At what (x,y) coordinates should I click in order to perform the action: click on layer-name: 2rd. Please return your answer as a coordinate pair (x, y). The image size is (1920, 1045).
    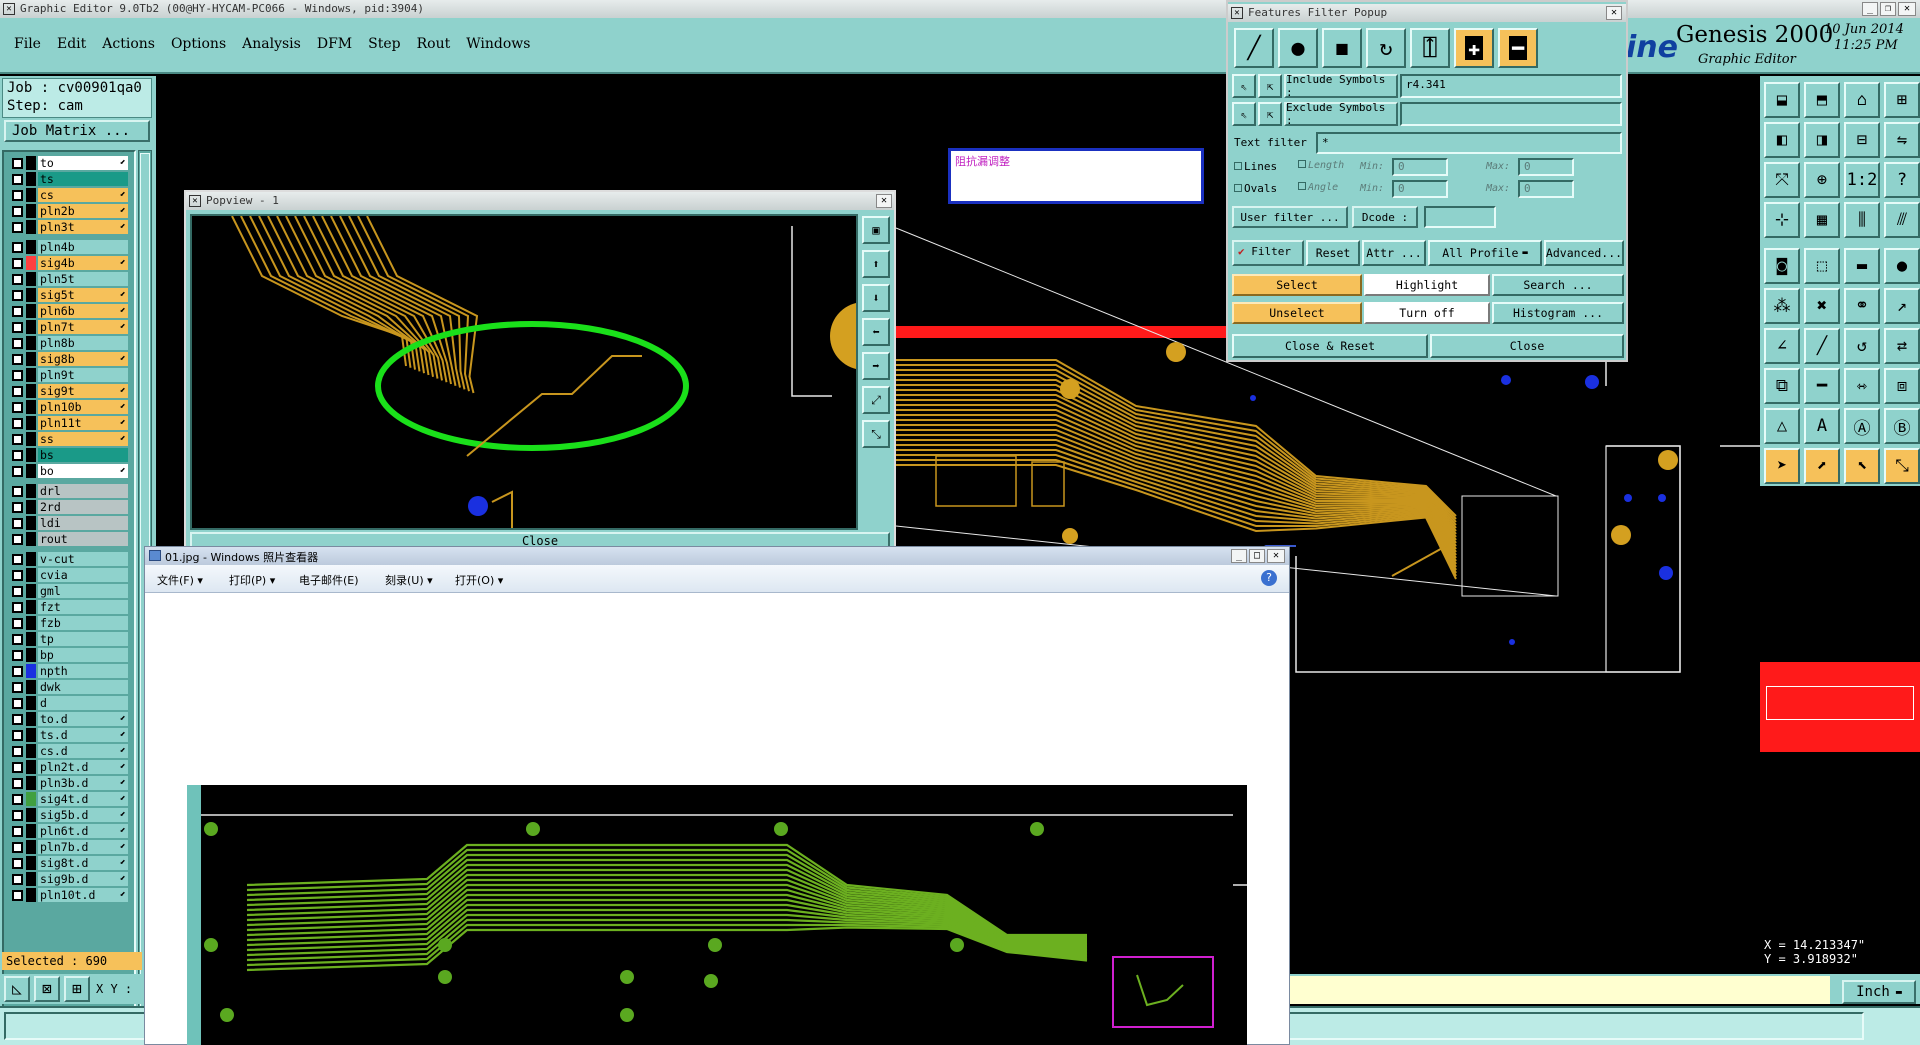
    Looking at the image, I should click on (83, 507).